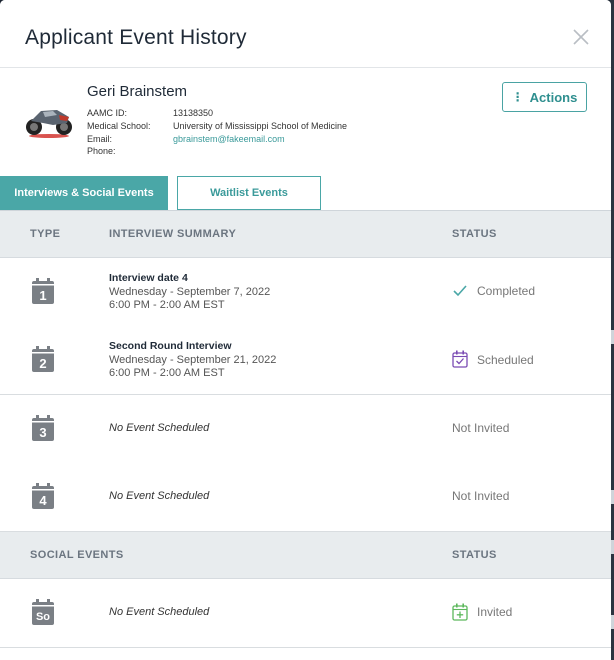  Describe the element at coordinates (43, 617) in the screenshot. I see `svg-text: So` at that location.